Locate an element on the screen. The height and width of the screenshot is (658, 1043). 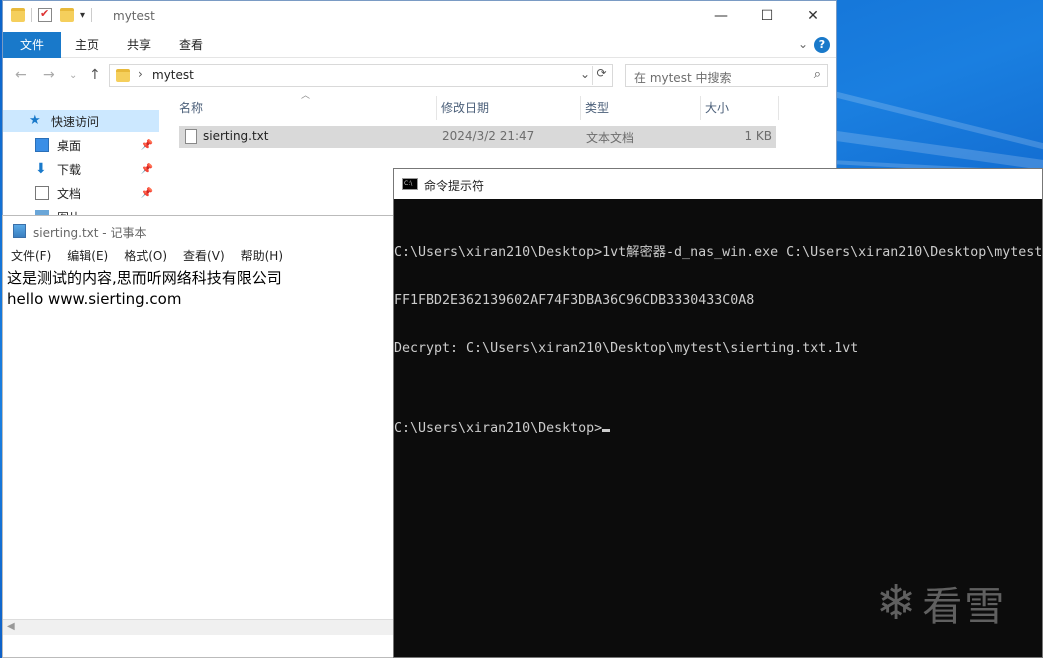
tab-home: 主页 is located at coordinates (87, 45).